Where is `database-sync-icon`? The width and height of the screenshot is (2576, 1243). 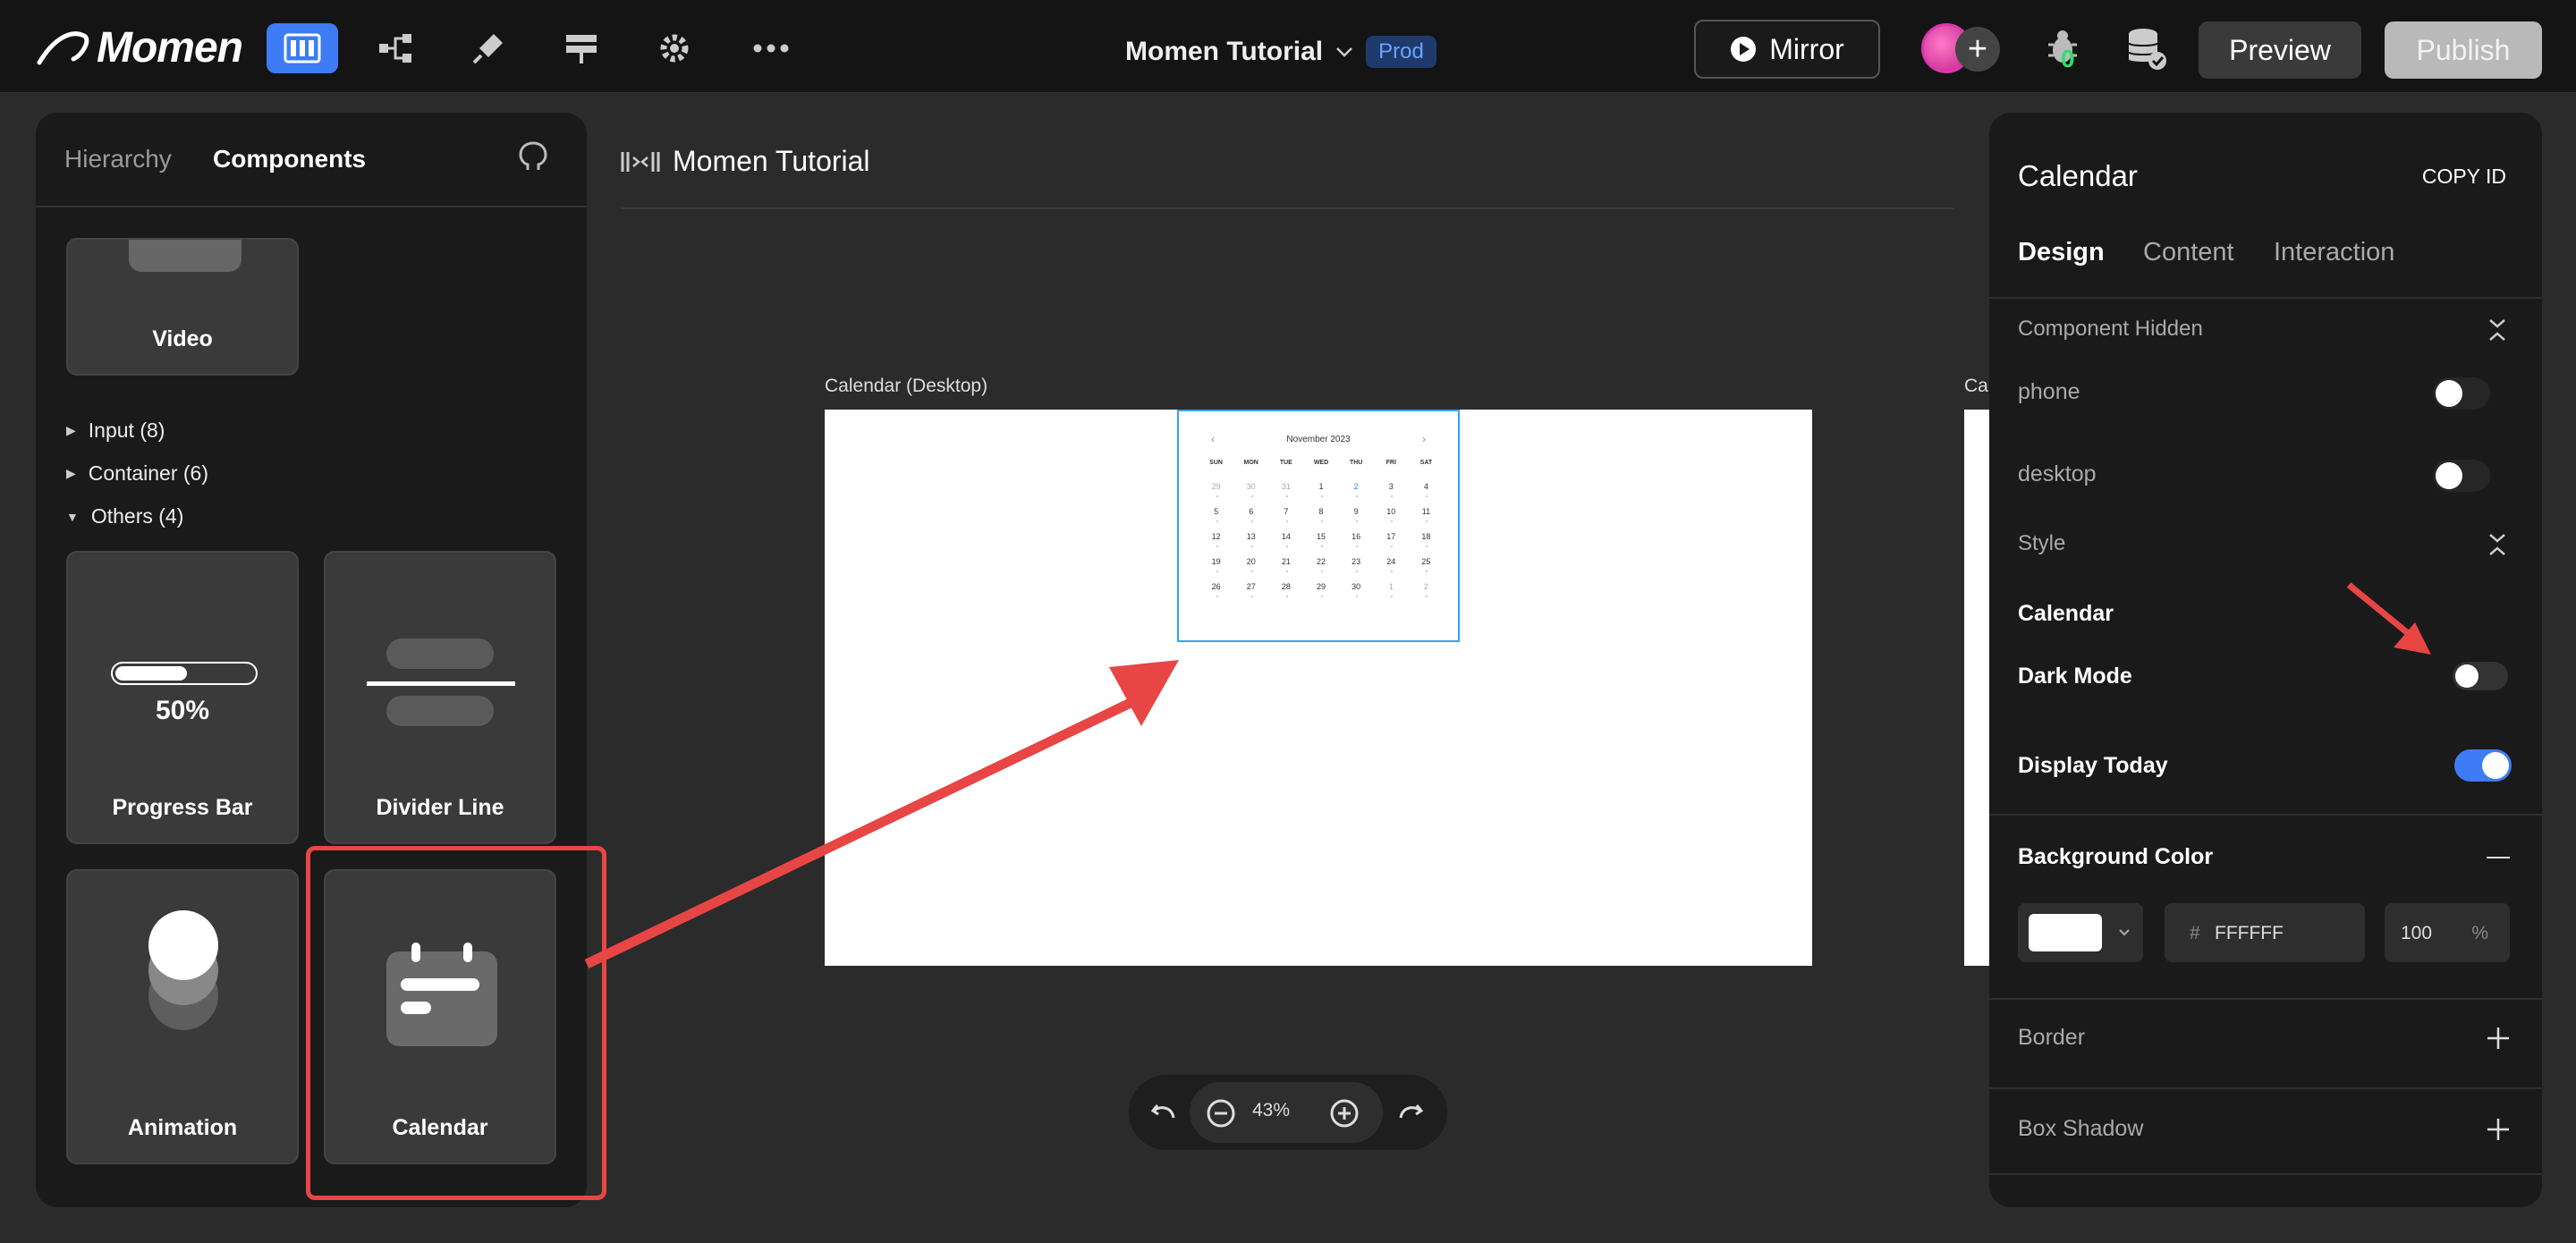 database-sync-icon is located at coordinates (2146, 49).